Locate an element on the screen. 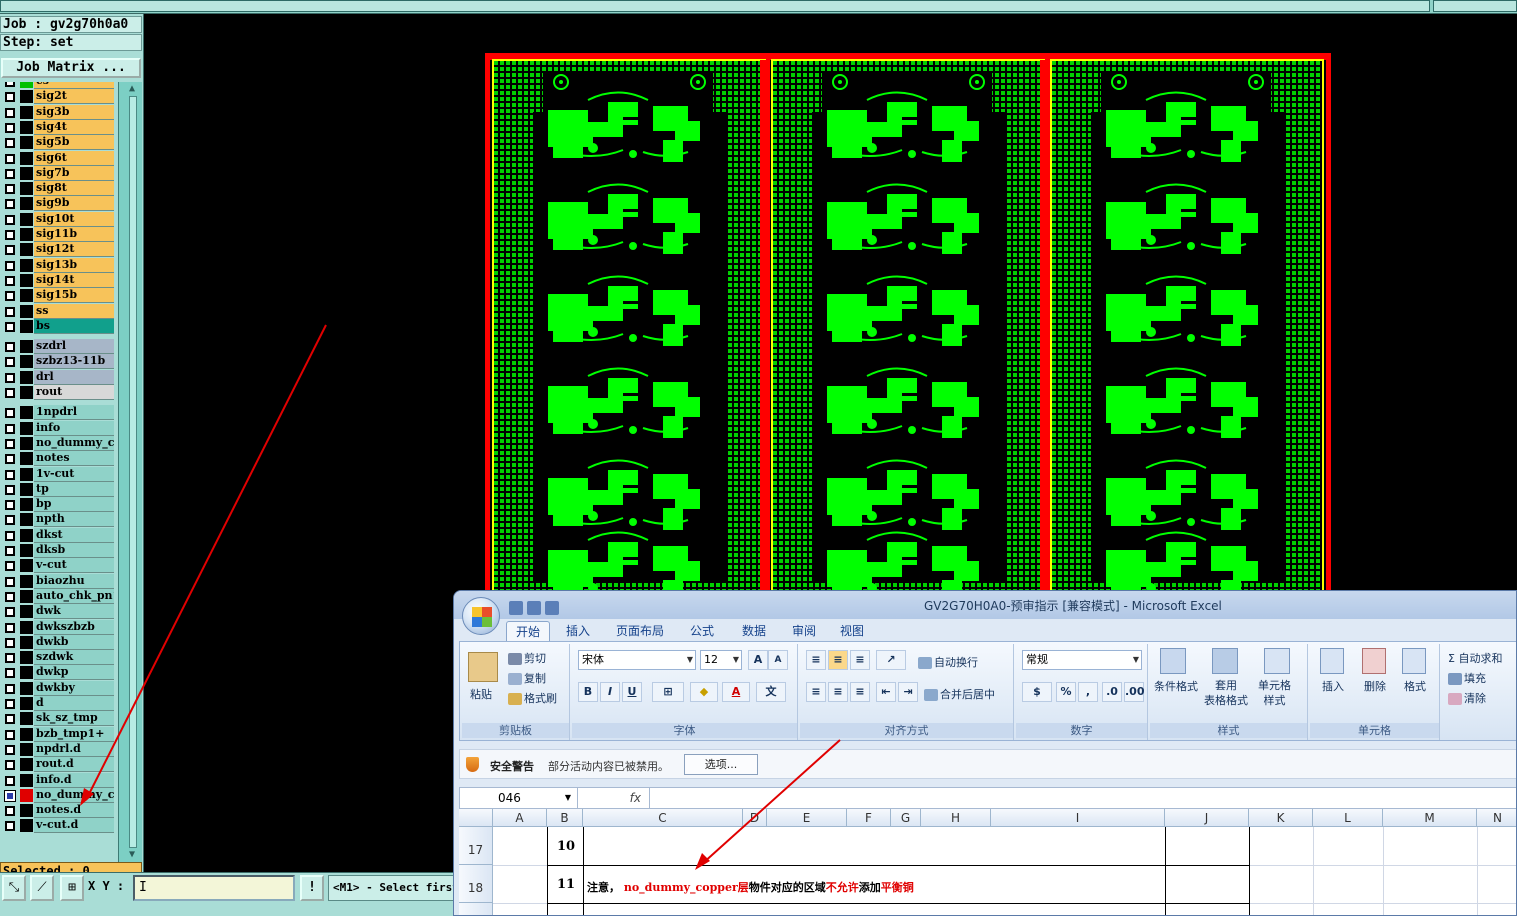  layer-row: bp is located at coordinates (58, 505).